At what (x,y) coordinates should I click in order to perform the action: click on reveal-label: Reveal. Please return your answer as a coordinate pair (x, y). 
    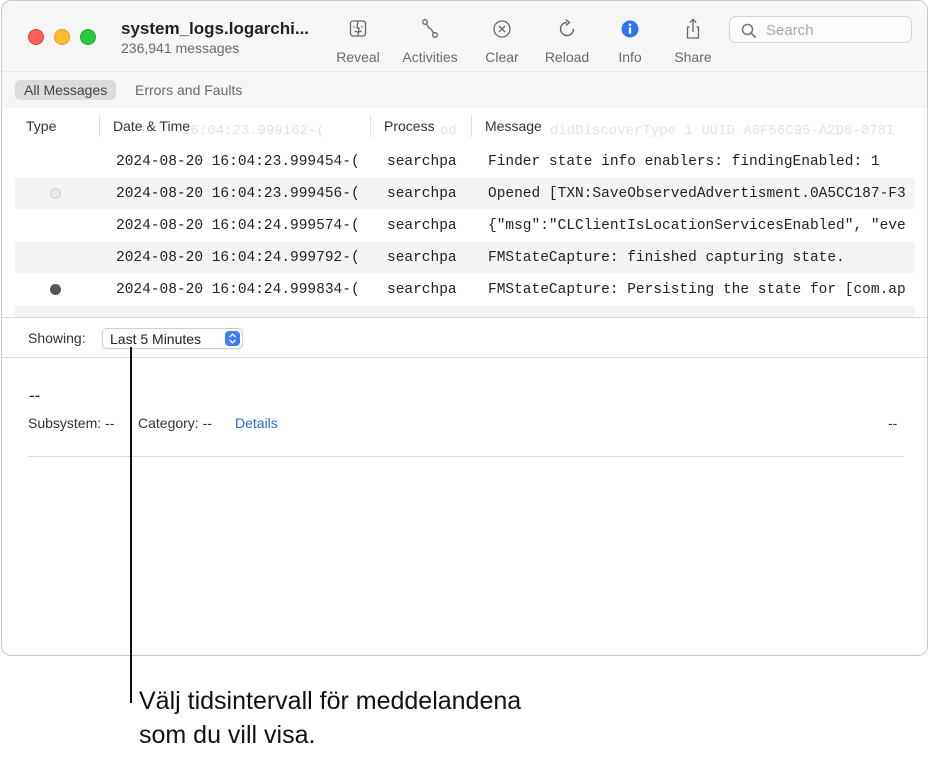
    Looking at the image, I should click on (358, 57).